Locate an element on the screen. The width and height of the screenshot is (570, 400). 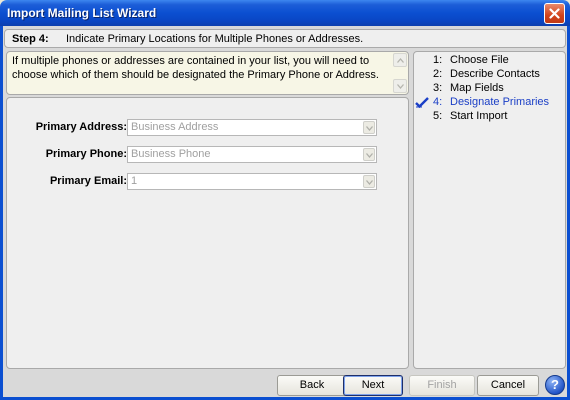
primary-email-select: 1 is located at coordinates (252, 181).